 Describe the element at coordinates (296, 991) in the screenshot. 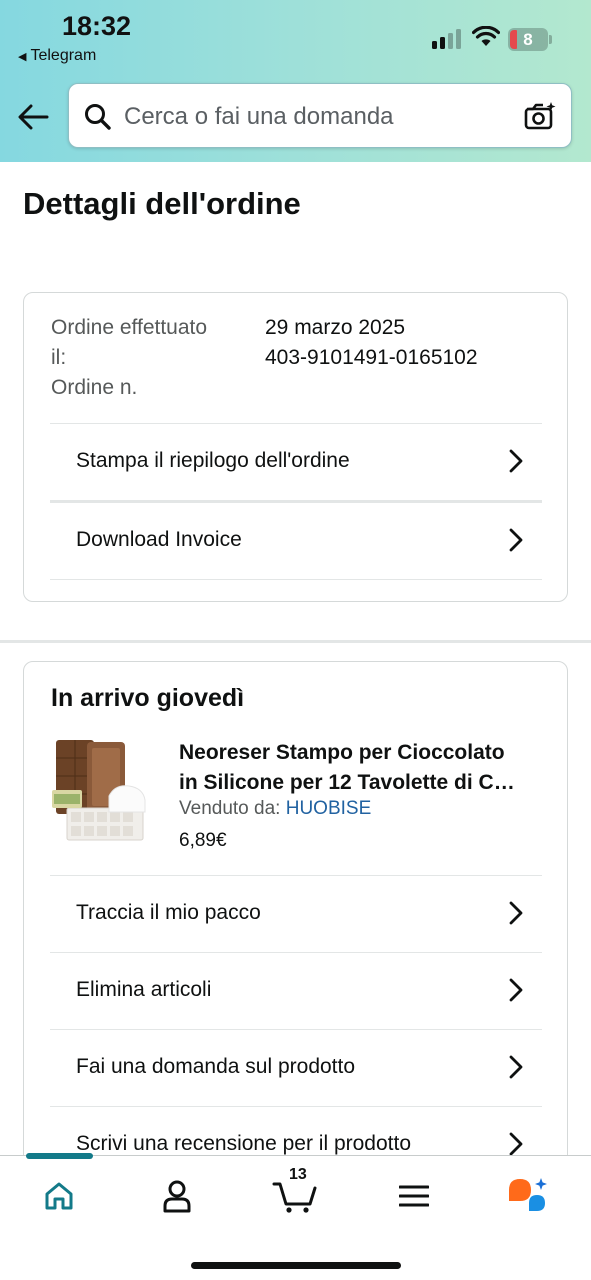

I see `remove-items-link: Elimina articoli` at that location.